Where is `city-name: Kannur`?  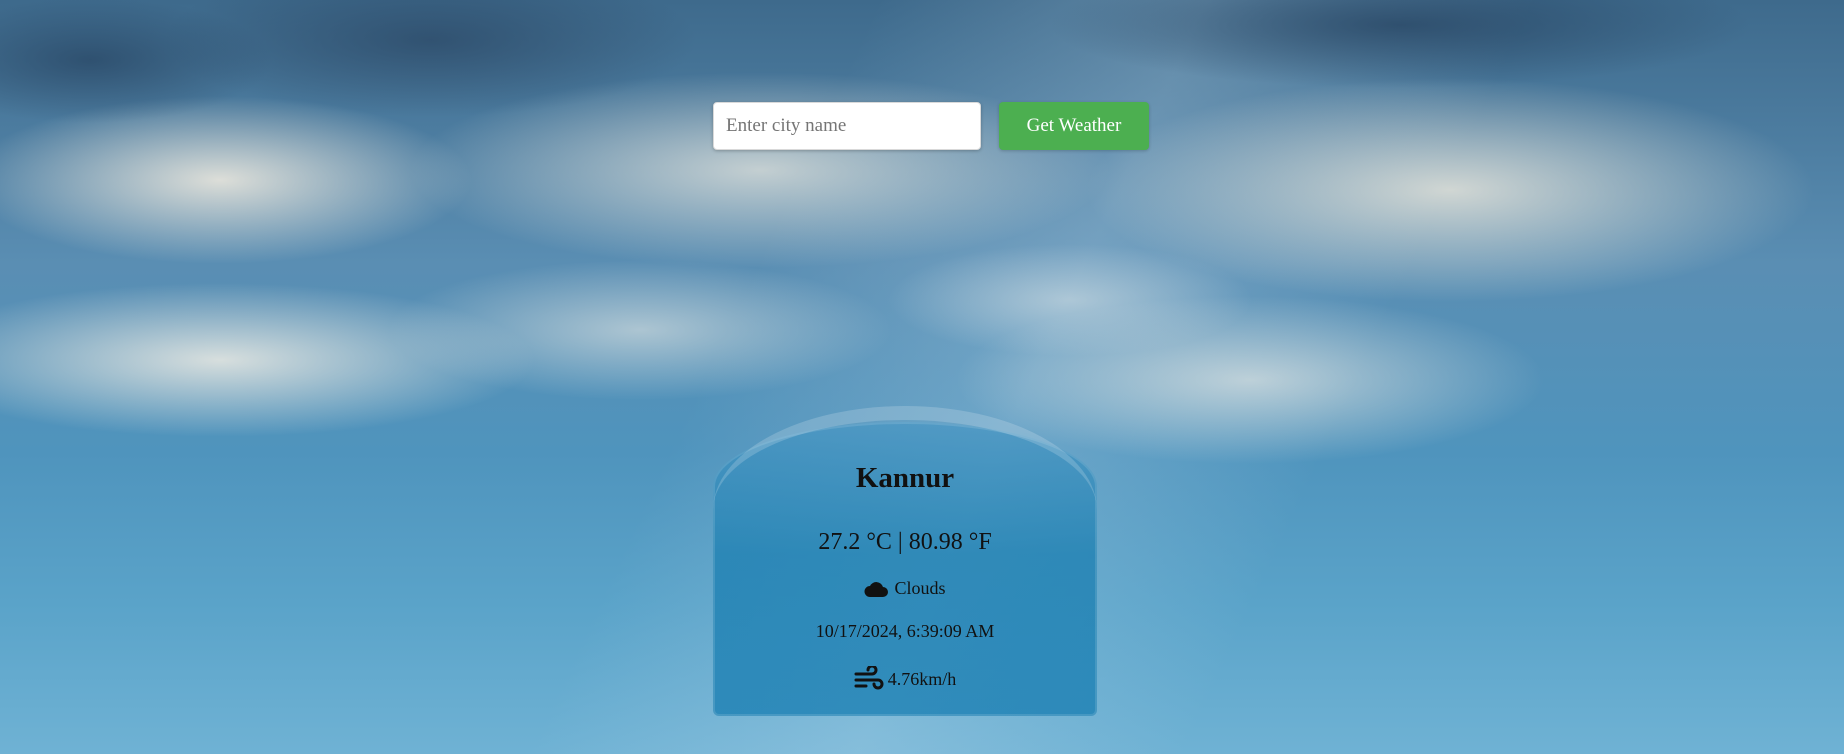
city-name: Kannur is located at coordinates (905, 478).